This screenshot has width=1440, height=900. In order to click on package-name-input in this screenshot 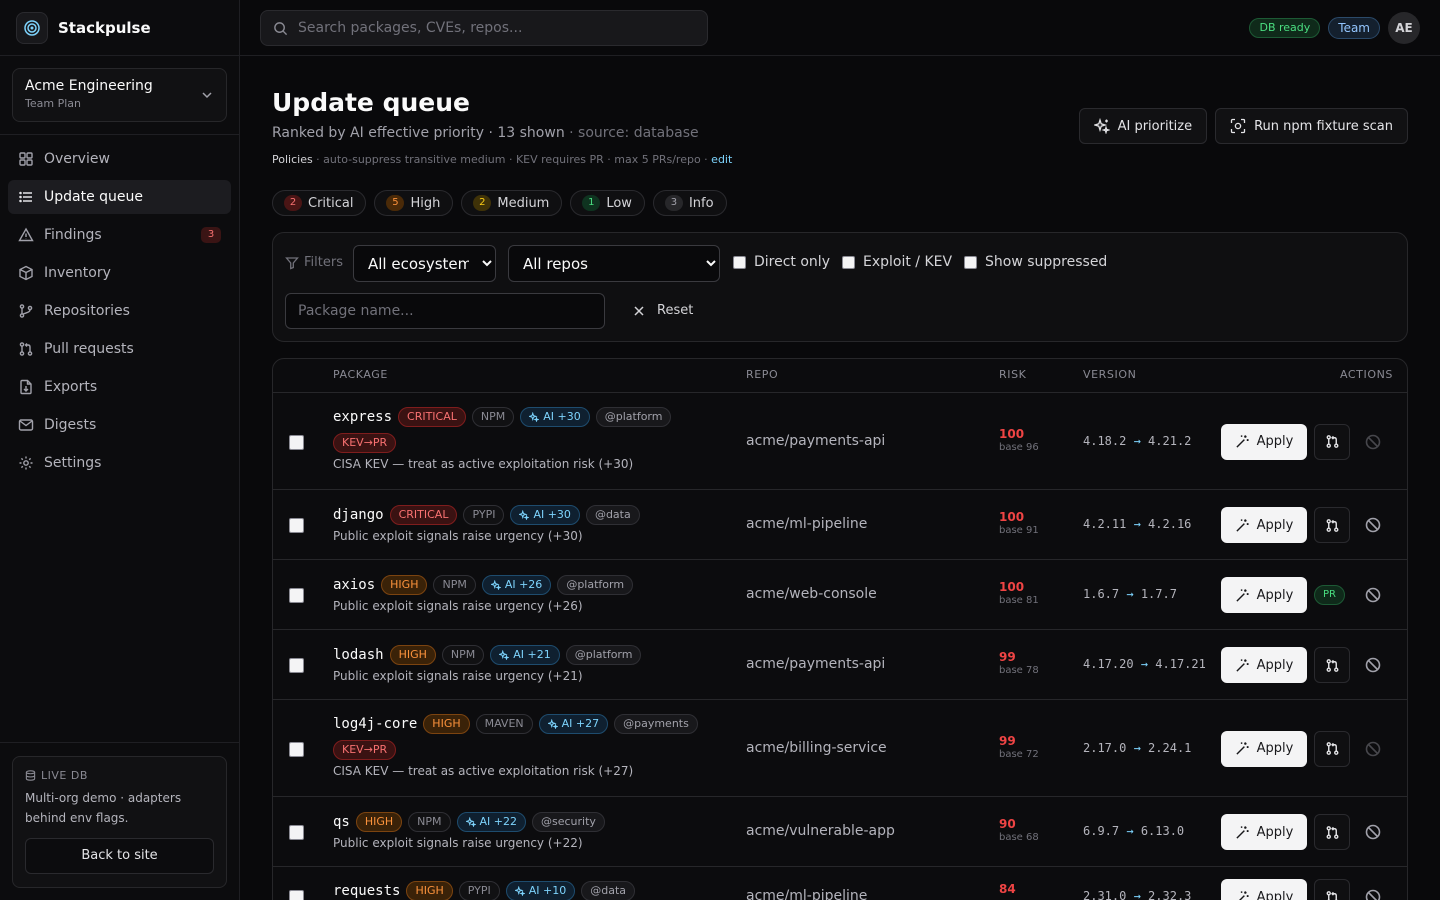, I will do `click(445, 311)`.